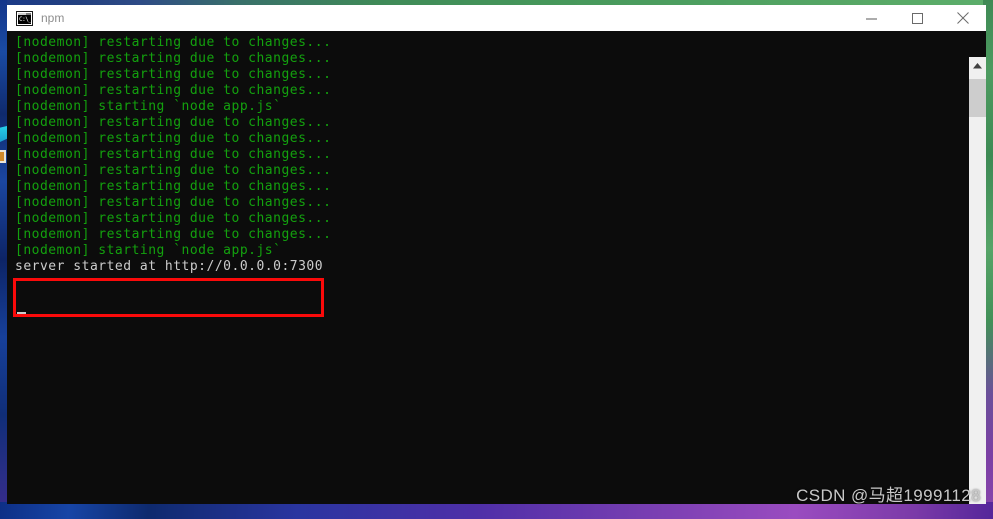 The image size is (993, 519). Describe the element at coordinates (168, 297) in the screenshot. I see `red-highlight-box` at that location.